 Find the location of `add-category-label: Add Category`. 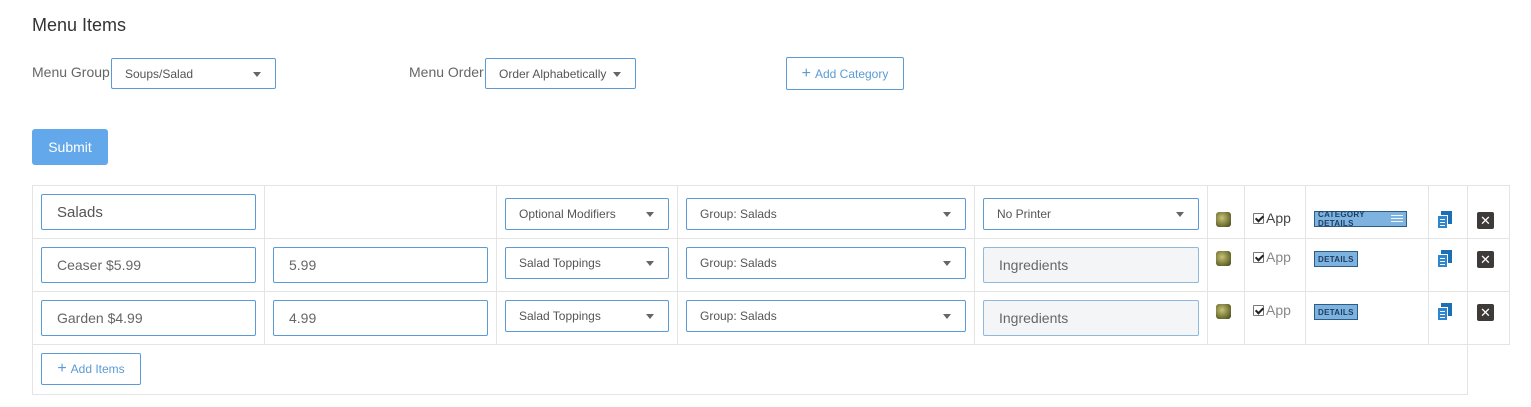

add-category-label: Add Category is located at coordinates (851, 73).